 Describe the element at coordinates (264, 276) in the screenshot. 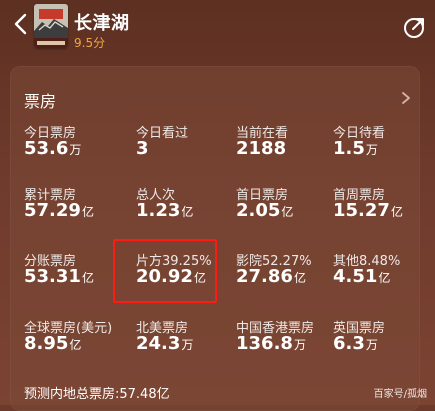

I see `stat-number: 27.86` at that location.